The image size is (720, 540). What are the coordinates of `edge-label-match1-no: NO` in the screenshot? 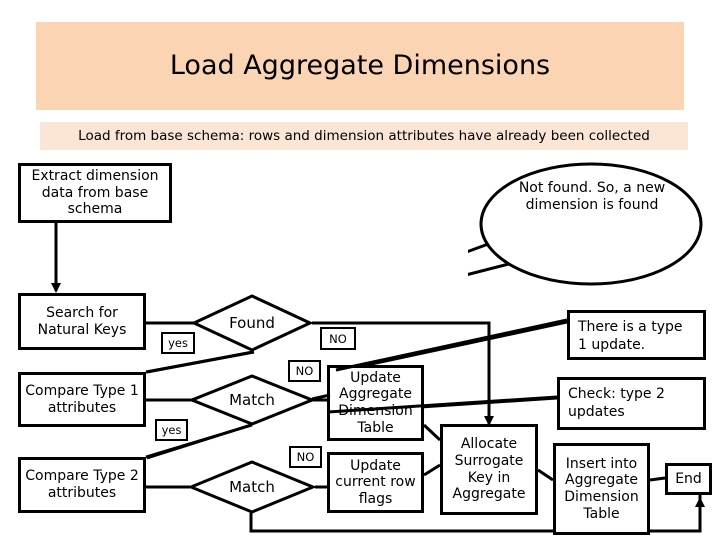 It's located at (304, 371).